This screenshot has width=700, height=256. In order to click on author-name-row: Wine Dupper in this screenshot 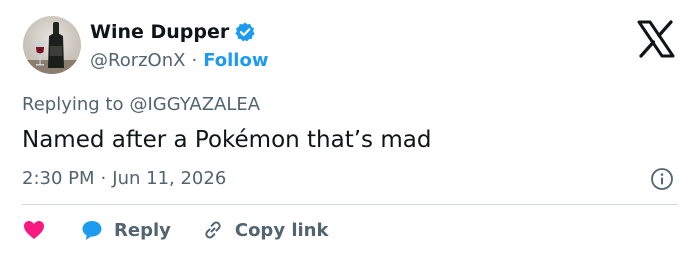, I will do `click(173, 32)`.